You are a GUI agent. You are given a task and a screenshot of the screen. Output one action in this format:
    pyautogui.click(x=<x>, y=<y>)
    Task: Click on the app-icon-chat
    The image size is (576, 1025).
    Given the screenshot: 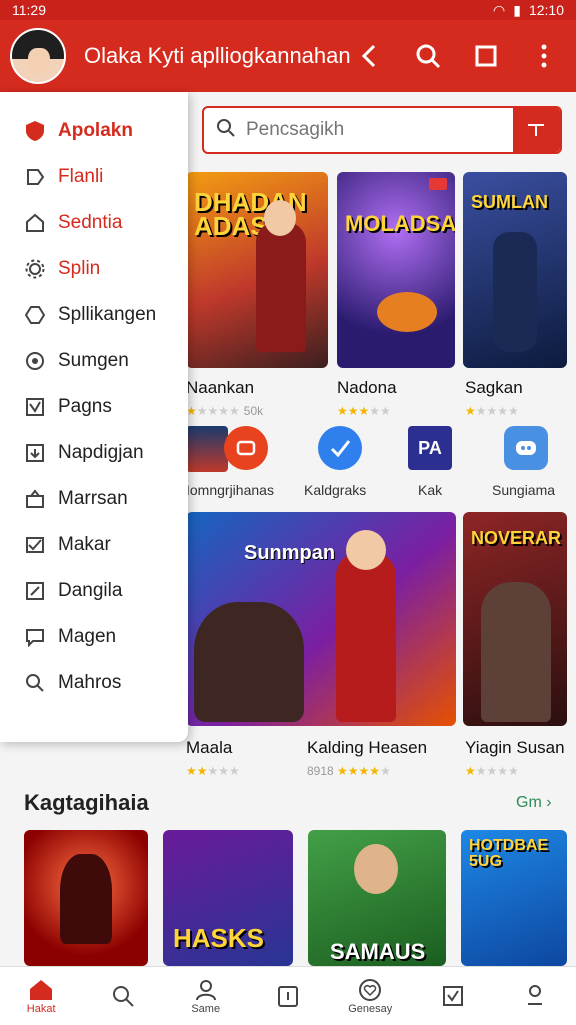 What is the action you would take?
    pyautogui.click(x=526, y=448)
    